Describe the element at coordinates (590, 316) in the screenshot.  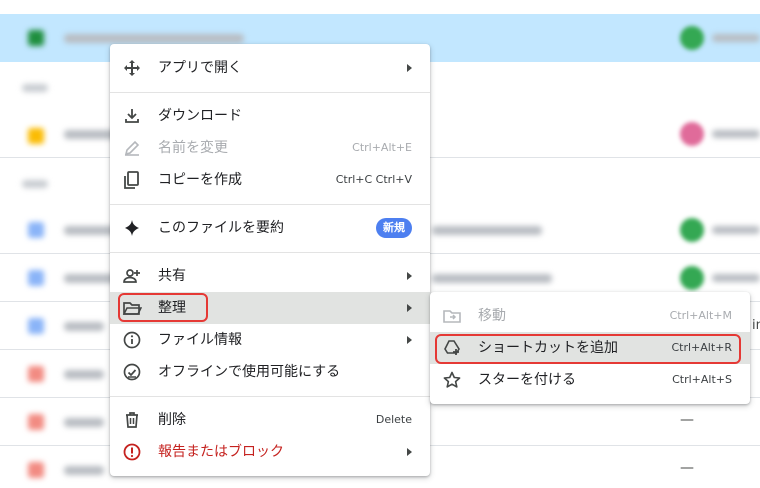
I see `submenu-item-move: 移動 Ctrl+Alt+M` at that location.